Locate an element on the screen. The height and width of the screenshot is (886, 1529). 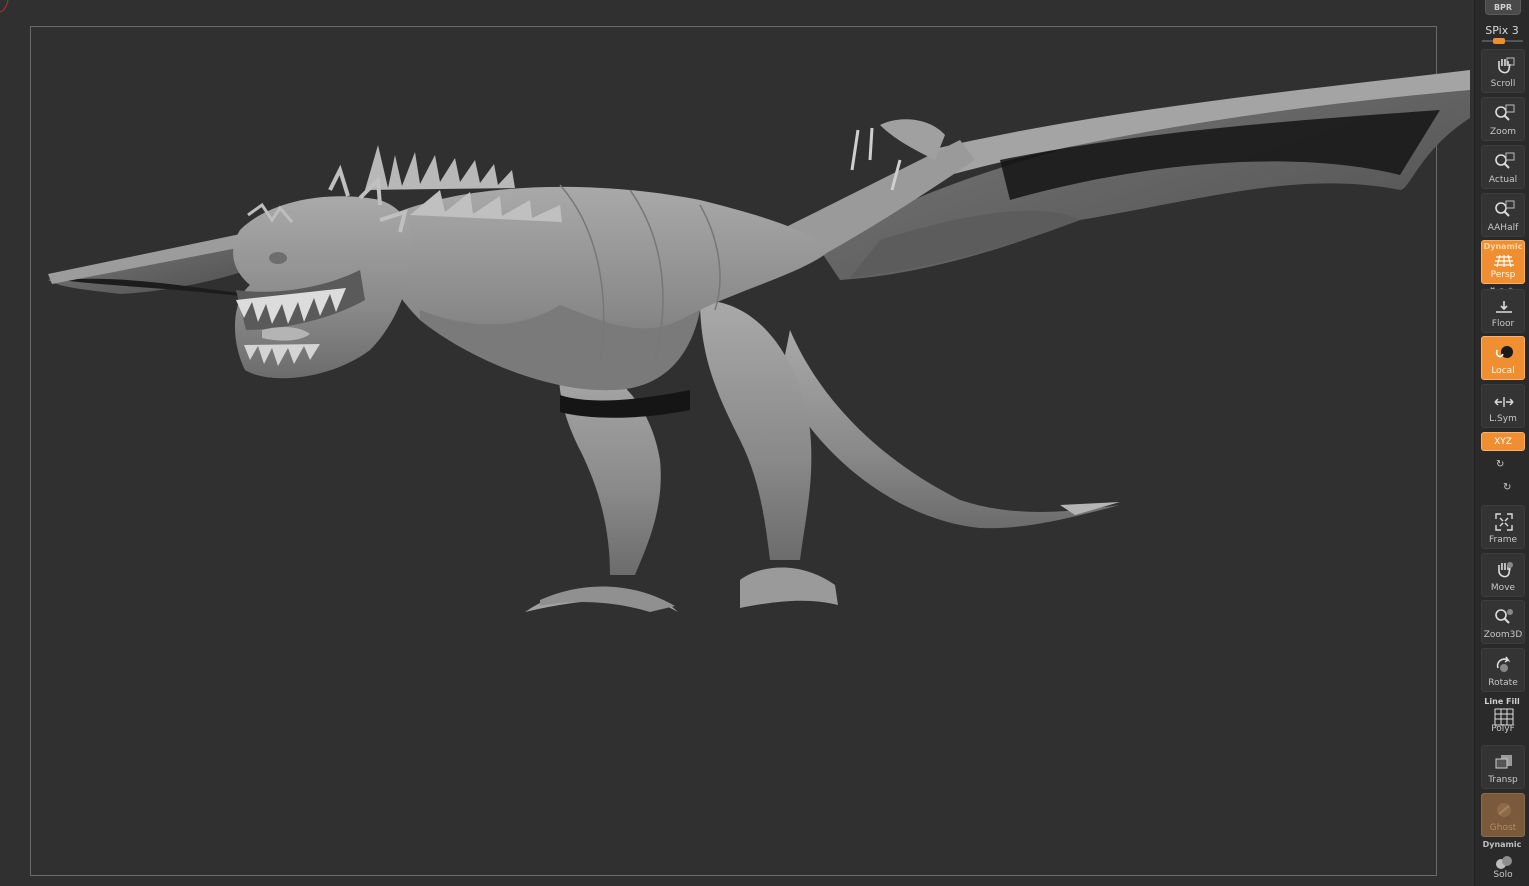
local-sphere-icon is located at coordinates (1504, 352).